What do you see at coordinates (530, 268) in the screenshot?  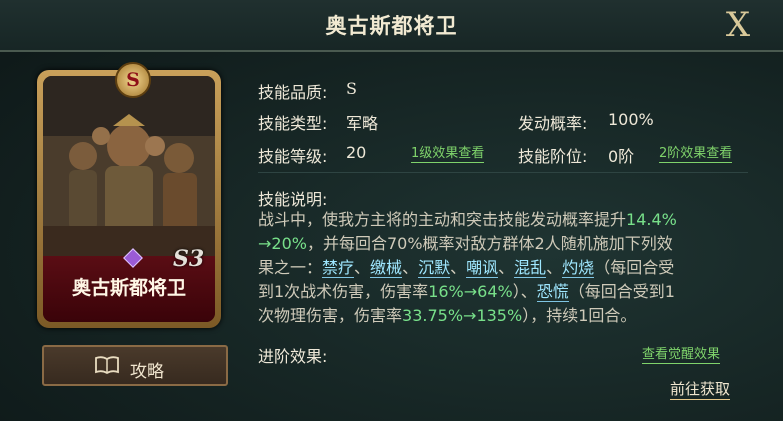 I see `effect-tag-confusion: 混乱` at bounding box center [530, 268].